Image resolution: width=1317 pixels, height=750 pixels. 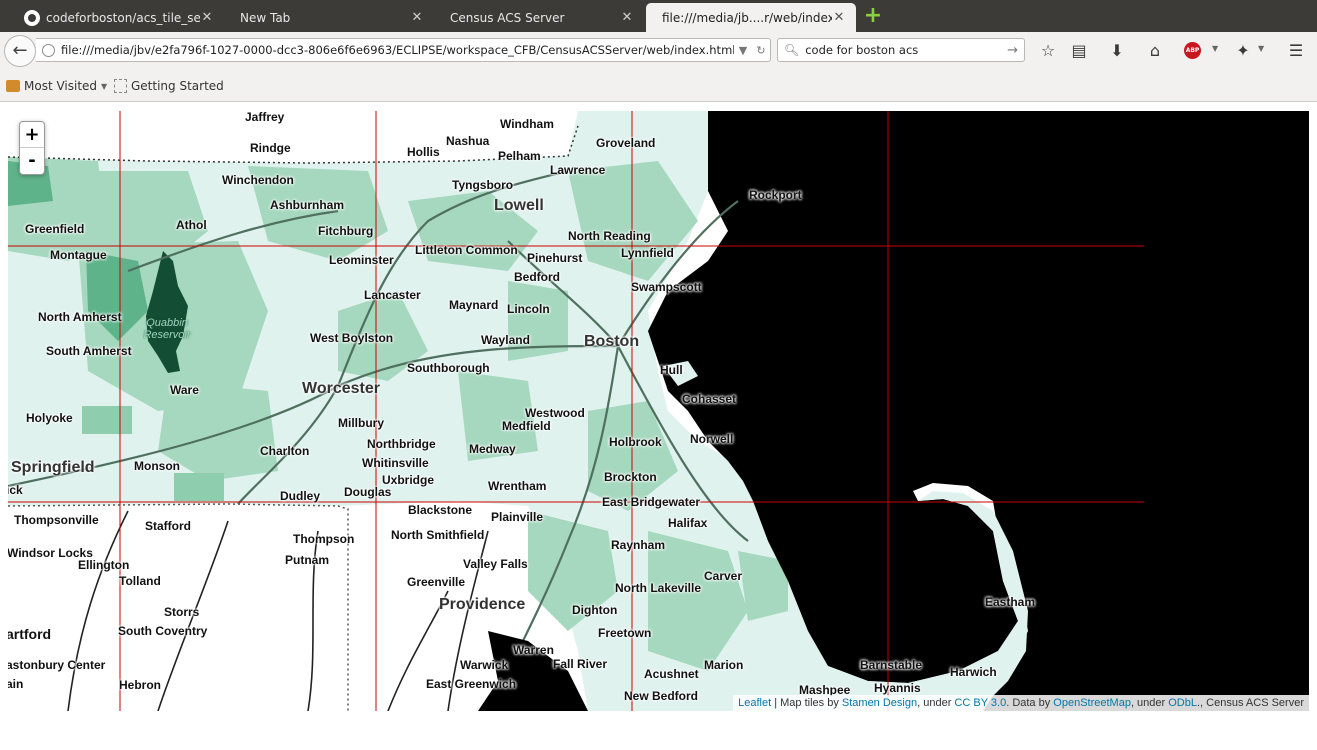 I want to click on place-label: ick, so click(x=15, y=490).